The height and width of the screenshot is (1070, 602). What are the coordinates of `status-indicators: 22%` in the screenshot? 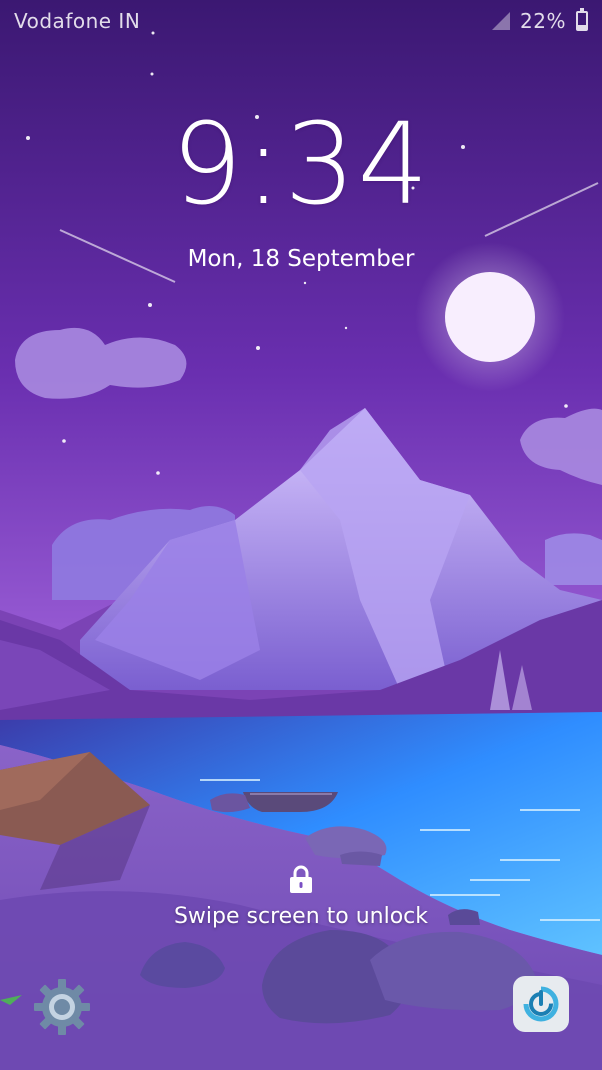 It's located at (539, 20).